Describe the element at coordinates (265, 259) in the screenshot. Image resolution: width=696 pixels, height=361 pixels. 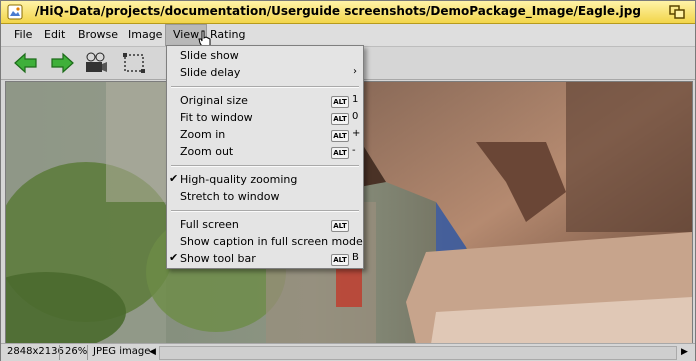
I see `menu-item-show-tool-bar: ✔ Show tool bar ALT B` at that location.